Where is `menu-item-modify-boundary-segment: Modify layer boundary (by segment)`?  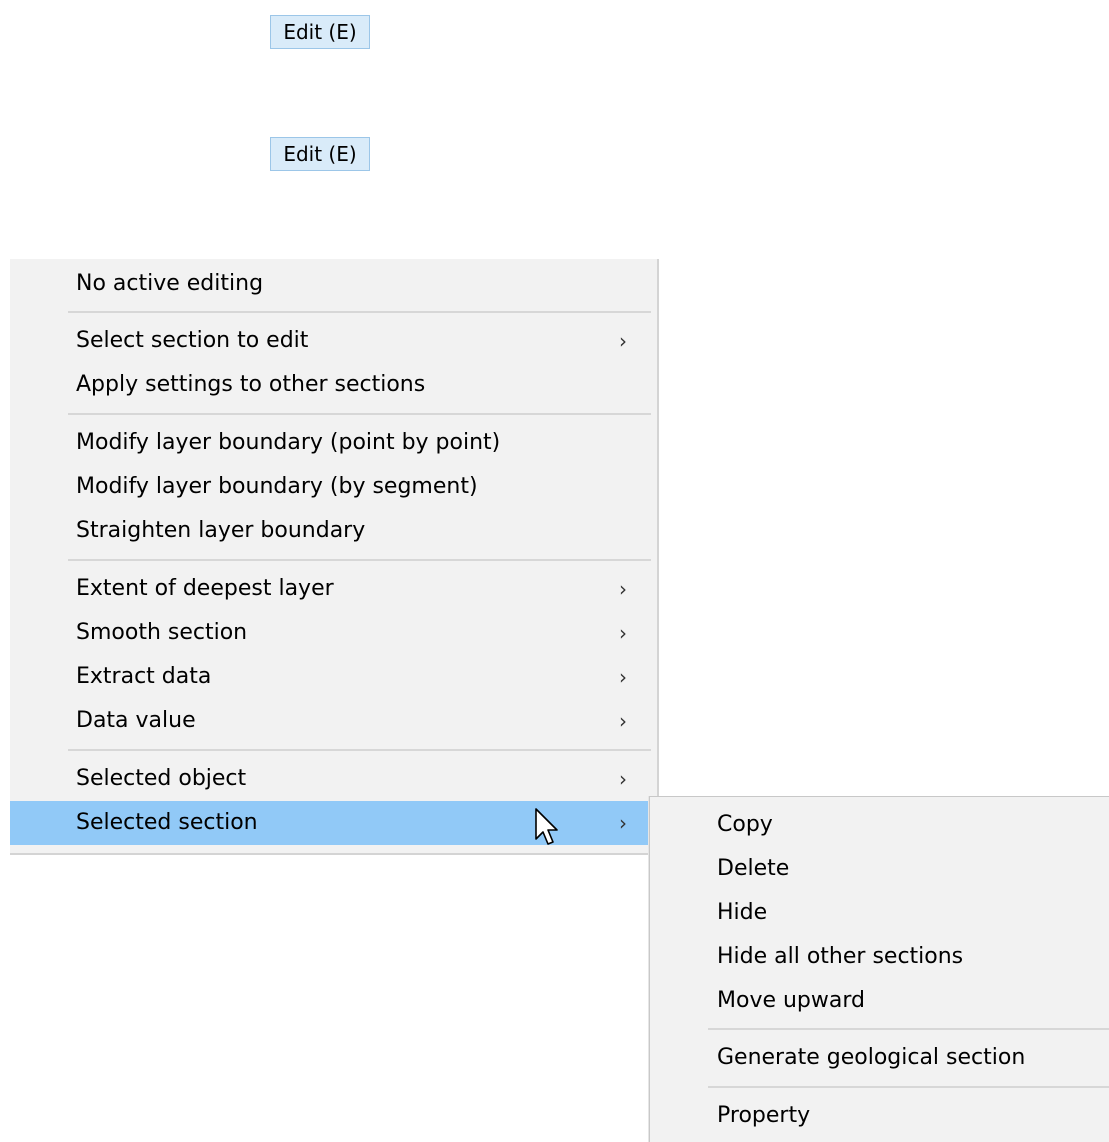 menu-item-modify-boundary-segment: Modify layer boundary (by segment) is located at coordinates (333, 487).